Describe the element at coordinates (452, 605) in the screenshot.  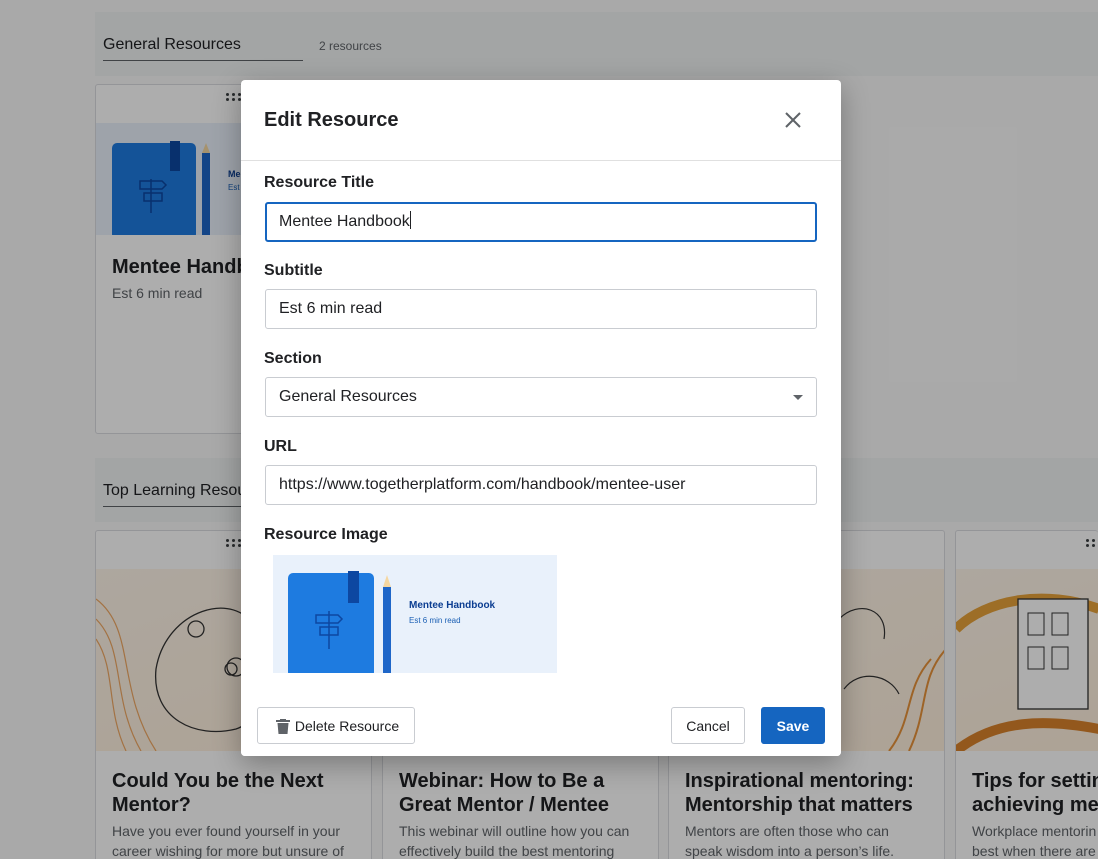
I see `preview-title: Mentee Handbook` at that location.